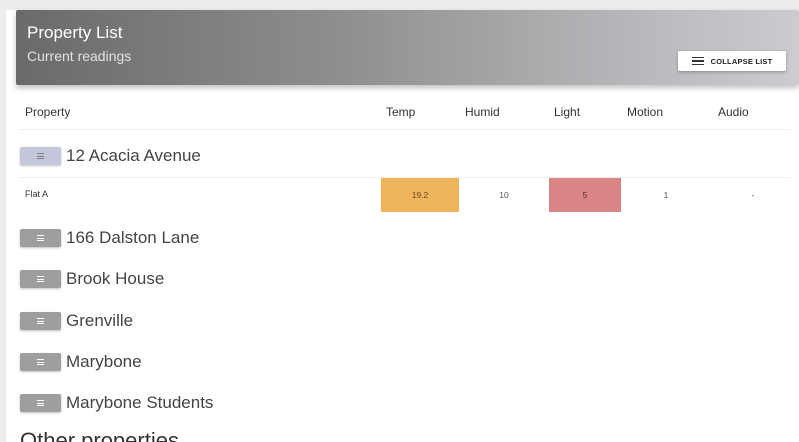 The height and width of the screenshot is (442, 799). I want to click on temp-reading: 19.2, so click(420, 195).